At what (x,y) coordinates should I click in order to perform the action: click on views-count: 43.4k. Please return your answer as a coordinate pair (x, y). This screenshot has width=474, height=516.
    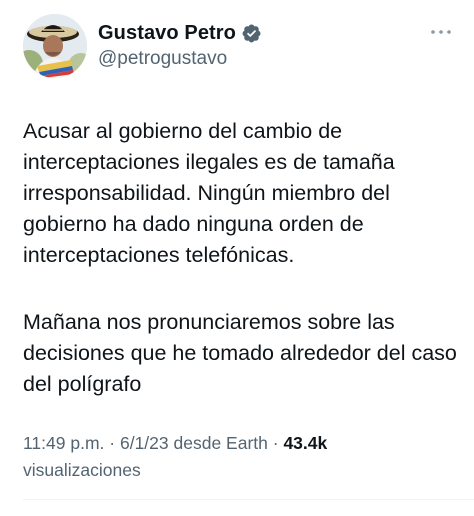
    Looking at the image, I should click on (305, 443).